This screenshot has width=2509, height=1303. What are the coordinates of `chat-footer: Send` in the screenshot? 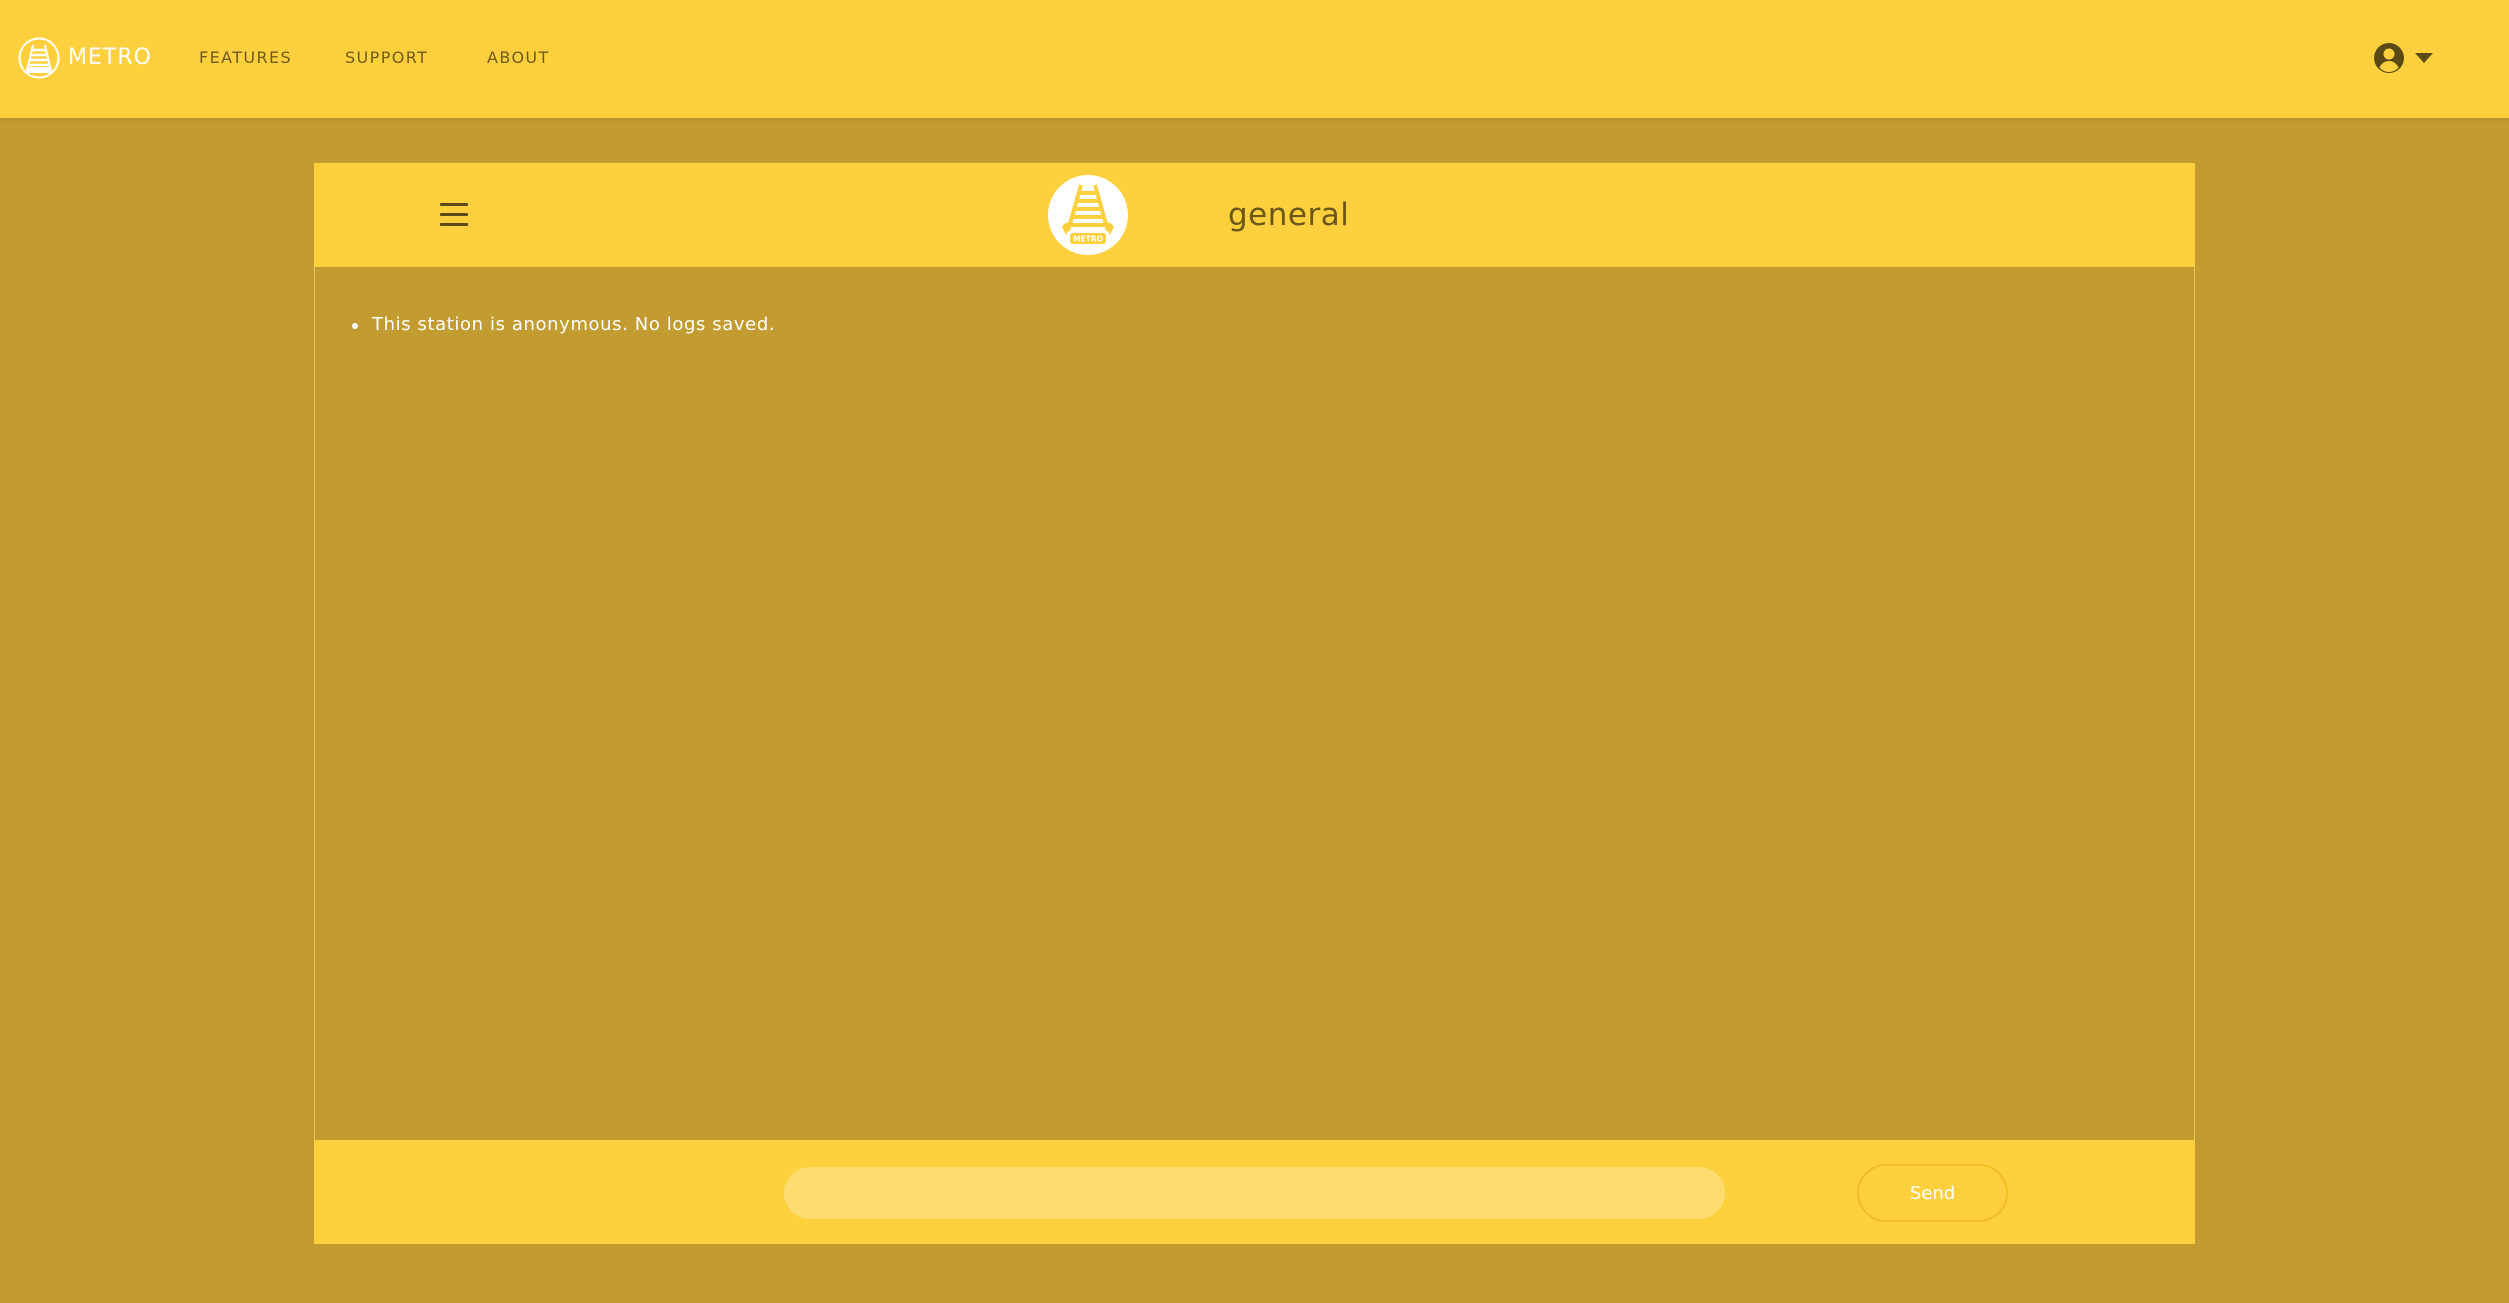 It's located at (1254, 1192).